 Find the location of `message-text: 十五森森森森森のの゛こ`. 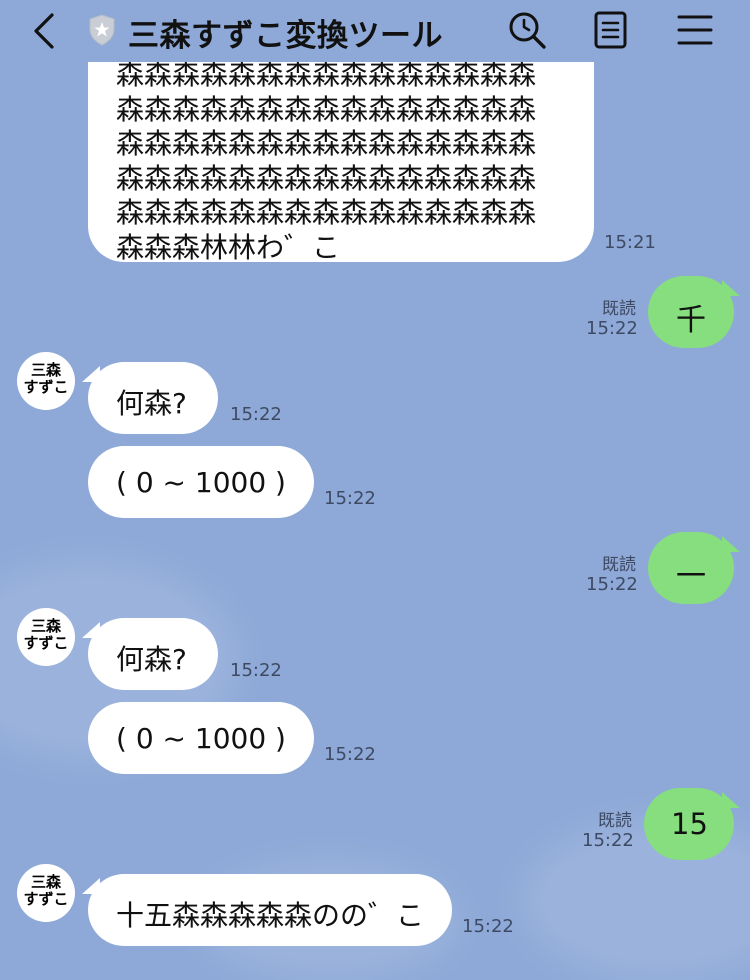

message-text: 十五森森森森森のの゛こ is located at coordinates (270, 915).